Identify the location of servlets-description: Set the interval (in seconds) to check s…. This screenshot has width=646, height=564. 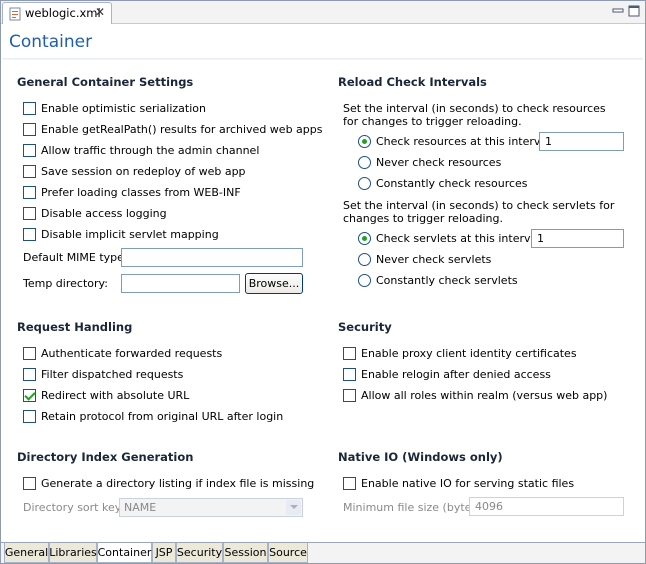
(479, 212).